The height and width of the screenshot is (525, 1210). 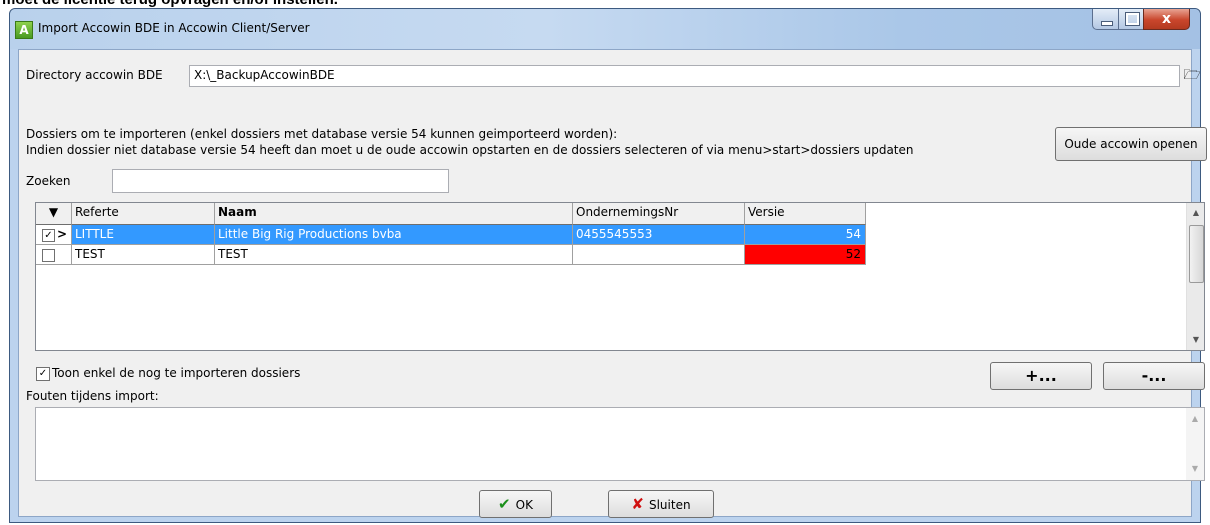 What do you see at coordinates (43, 374) in the screenshot?
I see `toon-enkel-checkbox: ✓` at bounding box center [43, 374].